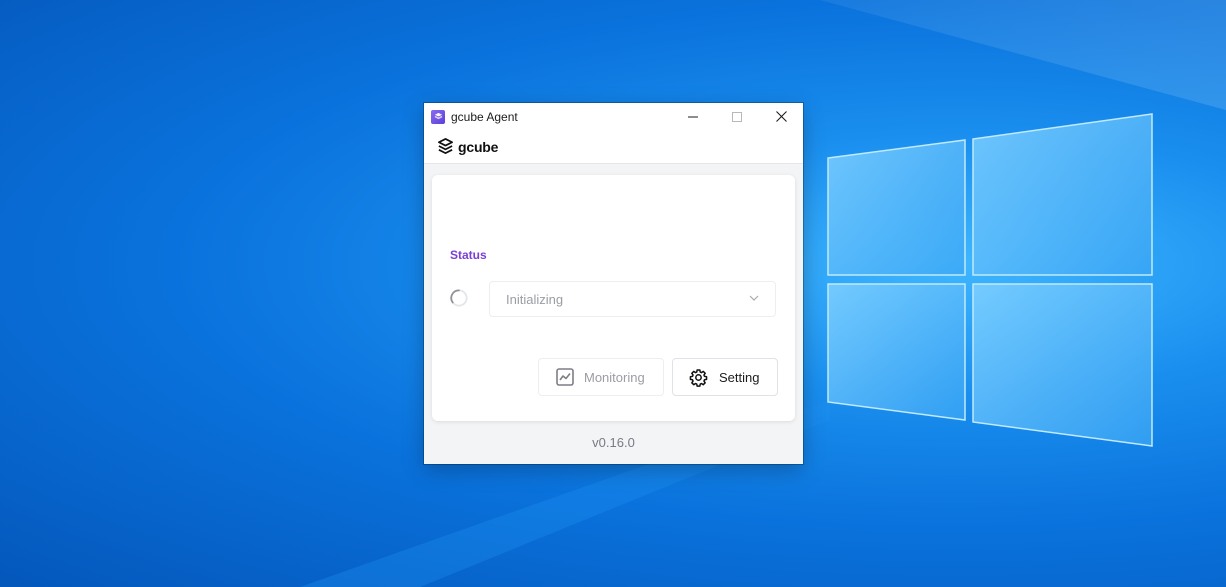 The width and height of the screenshot is (1226, 587). I want to click on brand-header: gcube, so click(613, 147).